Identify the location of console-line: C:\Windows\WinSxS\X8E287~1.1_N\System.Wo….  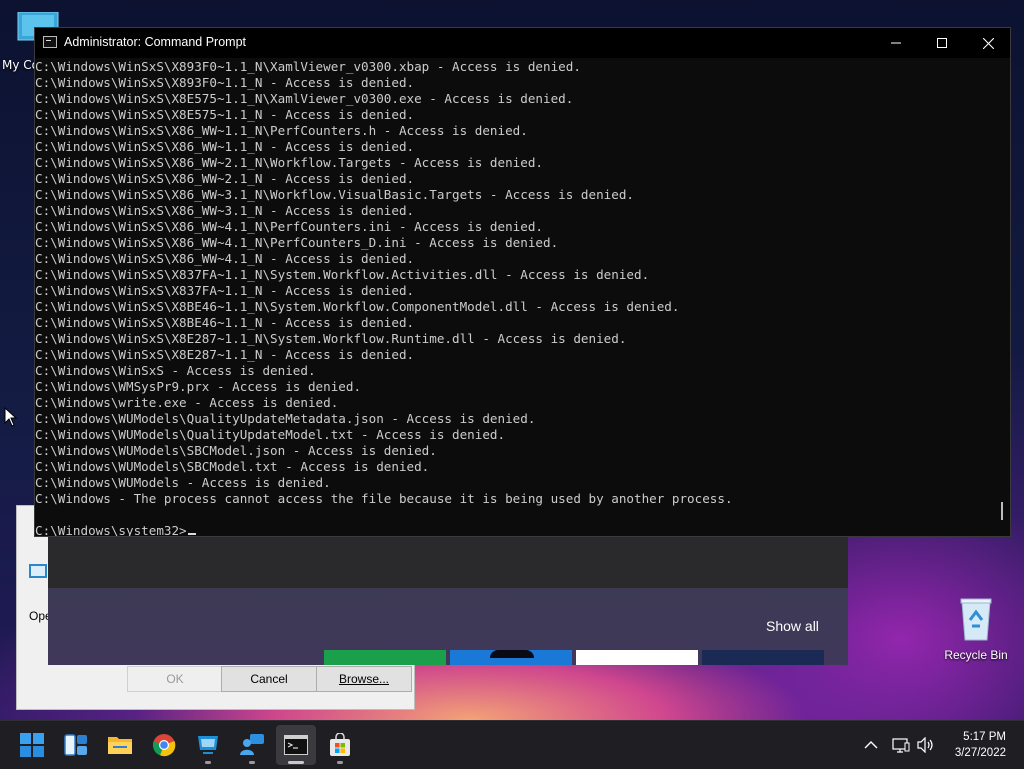
(331, 338).